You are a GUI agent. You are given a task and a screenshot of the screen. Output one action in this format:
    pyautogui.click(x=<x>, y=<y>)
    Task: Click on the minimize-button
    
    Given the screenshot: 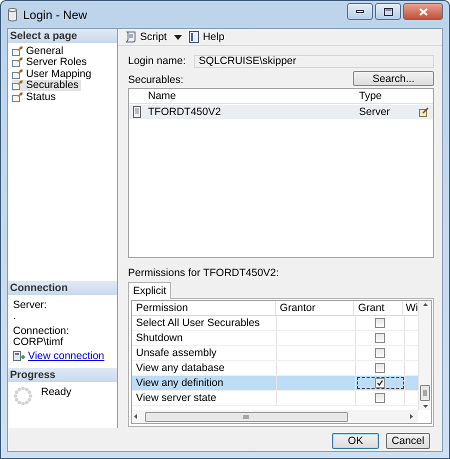 What is the action you would take?
    pyautogui.click(x=360, y=11)
    